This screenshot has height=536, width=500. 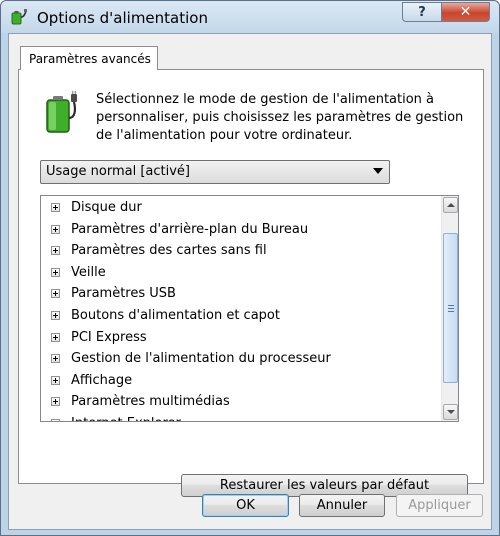 What do you see at coordinates (450, 412) in the screenshot?
I see `scroll-down-arrow-icon` at bounding box center [450, 412].